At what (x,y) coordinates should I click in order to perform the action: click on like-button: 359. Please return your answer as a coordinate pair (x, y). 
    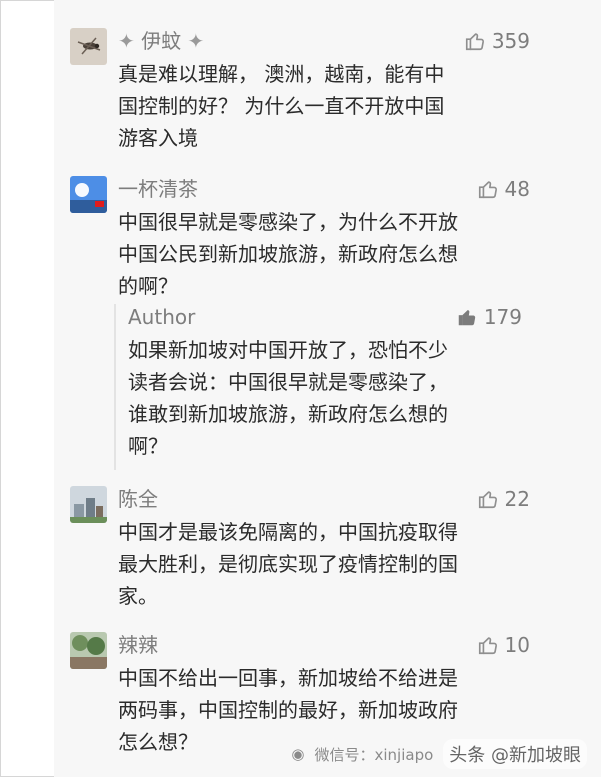
    Looking at the image, I should click on (497, 41).